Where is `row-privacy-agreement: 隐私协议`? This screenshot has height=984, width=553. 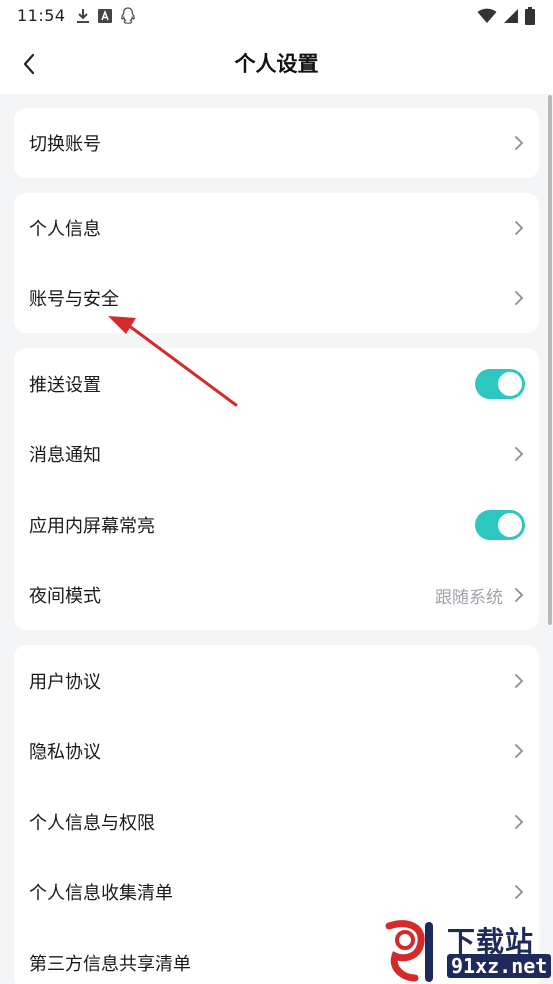
row-privacy-agreement: 隐私协议 is located at coordinates (276, 751).